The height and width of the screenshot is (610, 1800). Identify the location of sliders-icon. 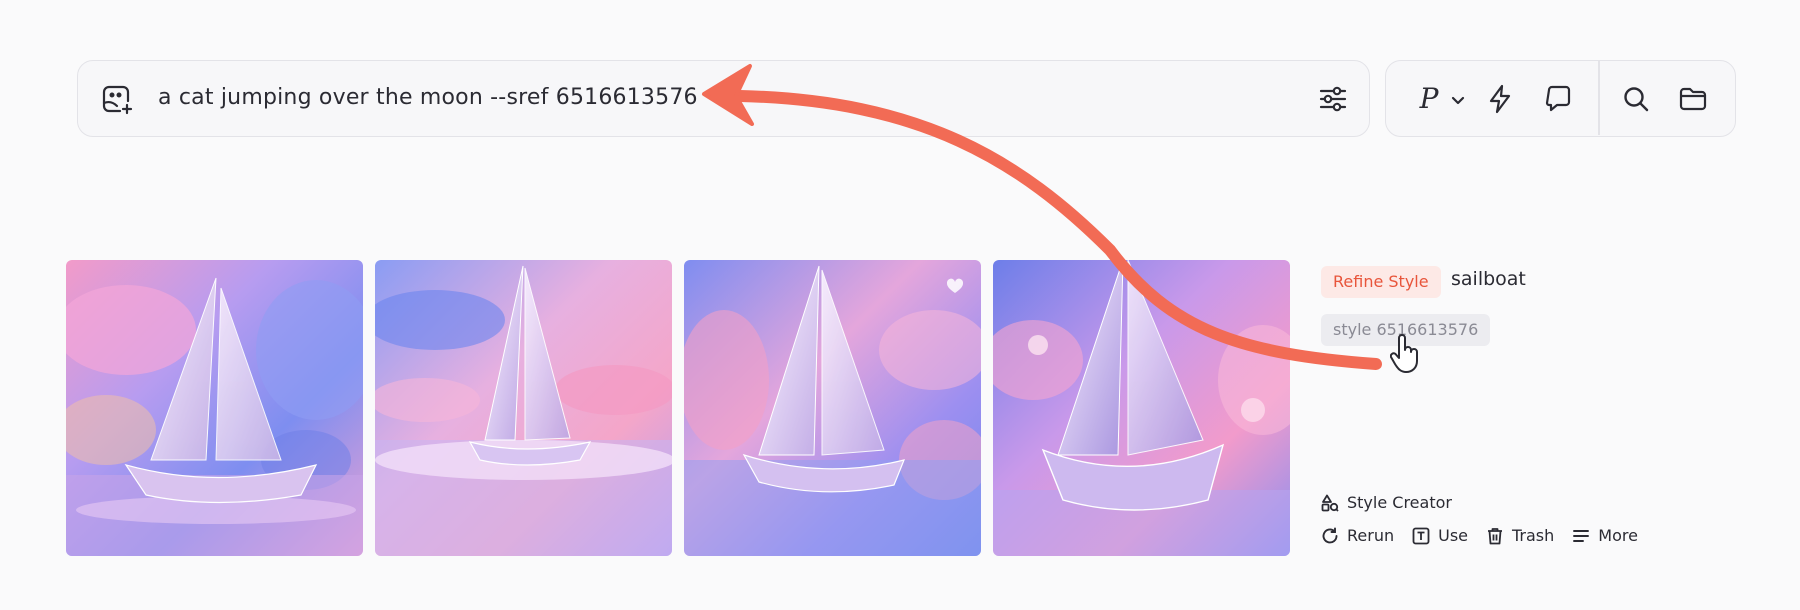
(1333, 99).